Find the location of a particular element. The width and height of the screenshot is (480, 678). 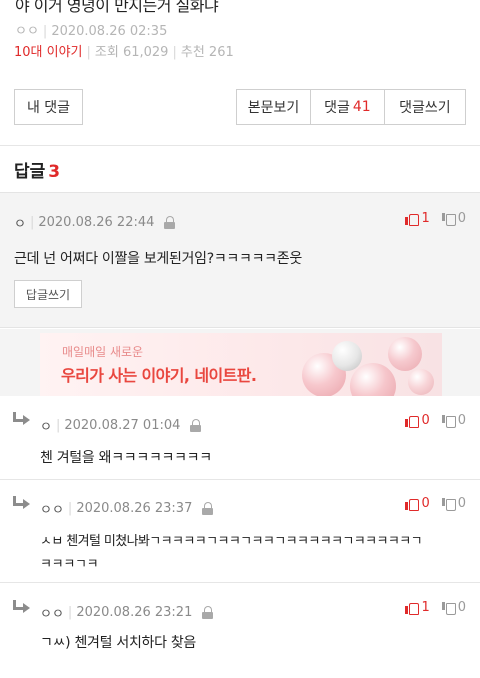

post-category: 10대 이야기 is located at coordinates (48, 52).